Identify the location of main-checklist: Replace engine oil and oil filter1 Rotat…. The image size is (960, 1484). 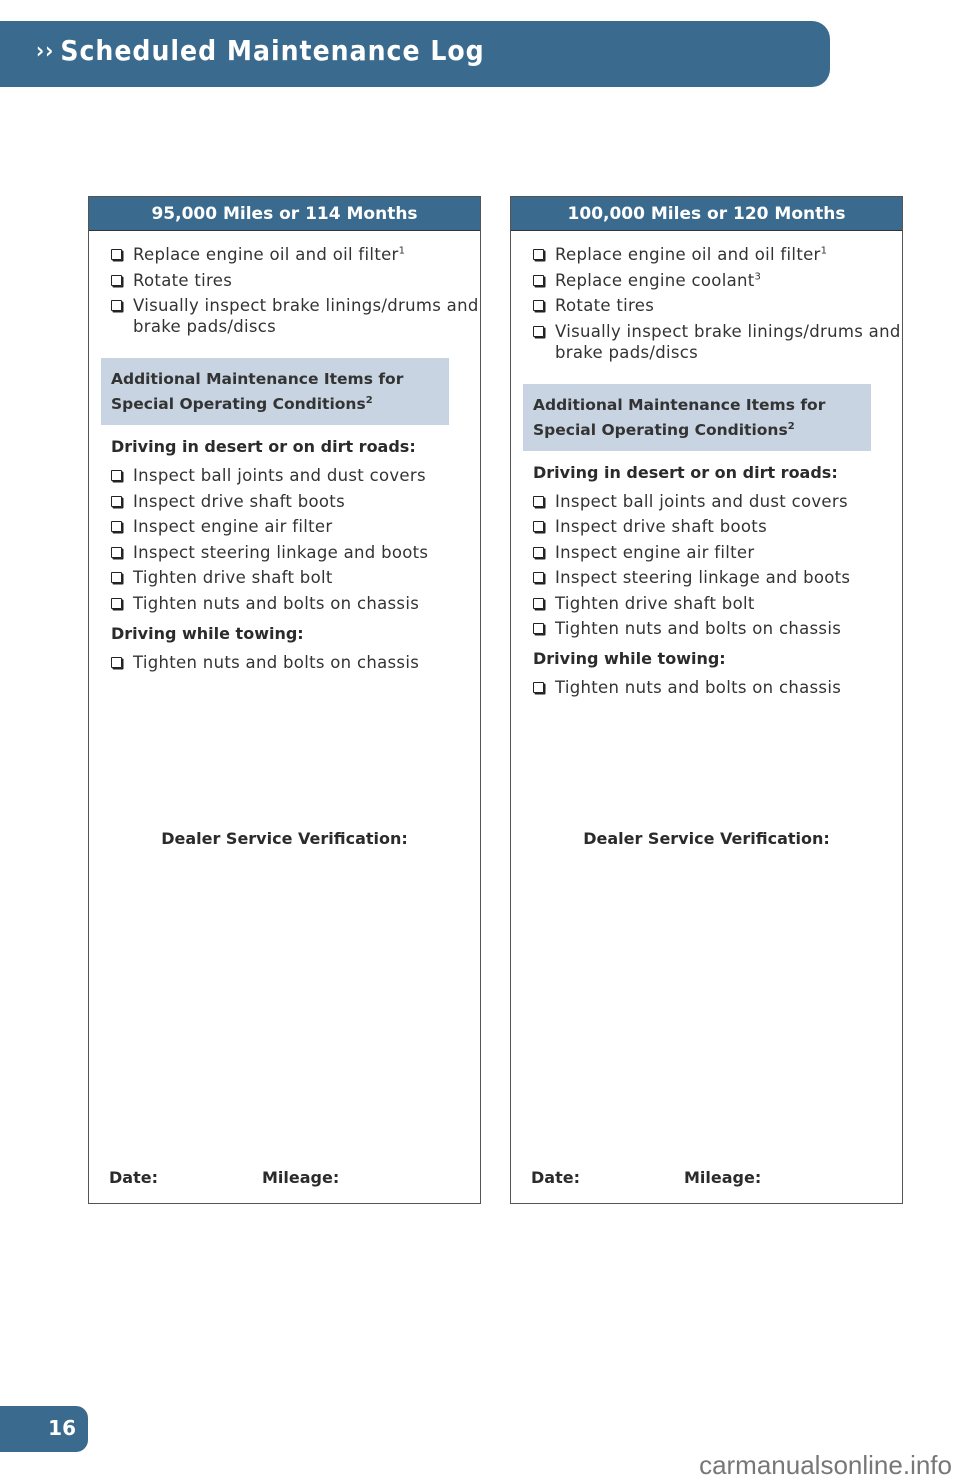
(284, 290).